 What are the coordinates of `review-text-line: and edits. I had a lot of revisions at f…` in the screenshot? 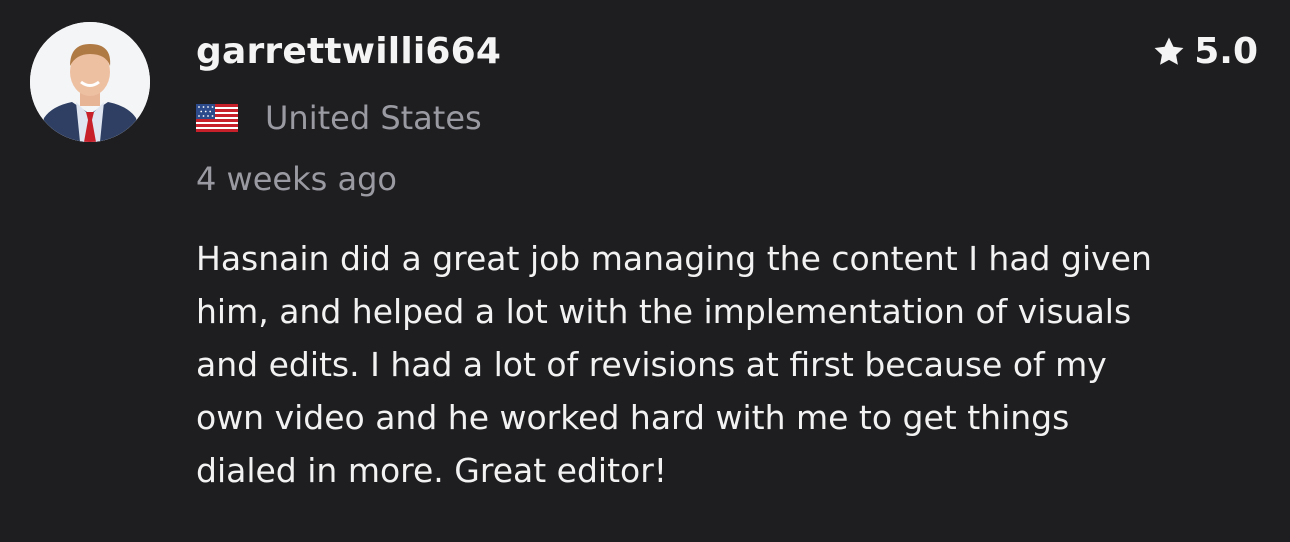 It's located at (651, 364).